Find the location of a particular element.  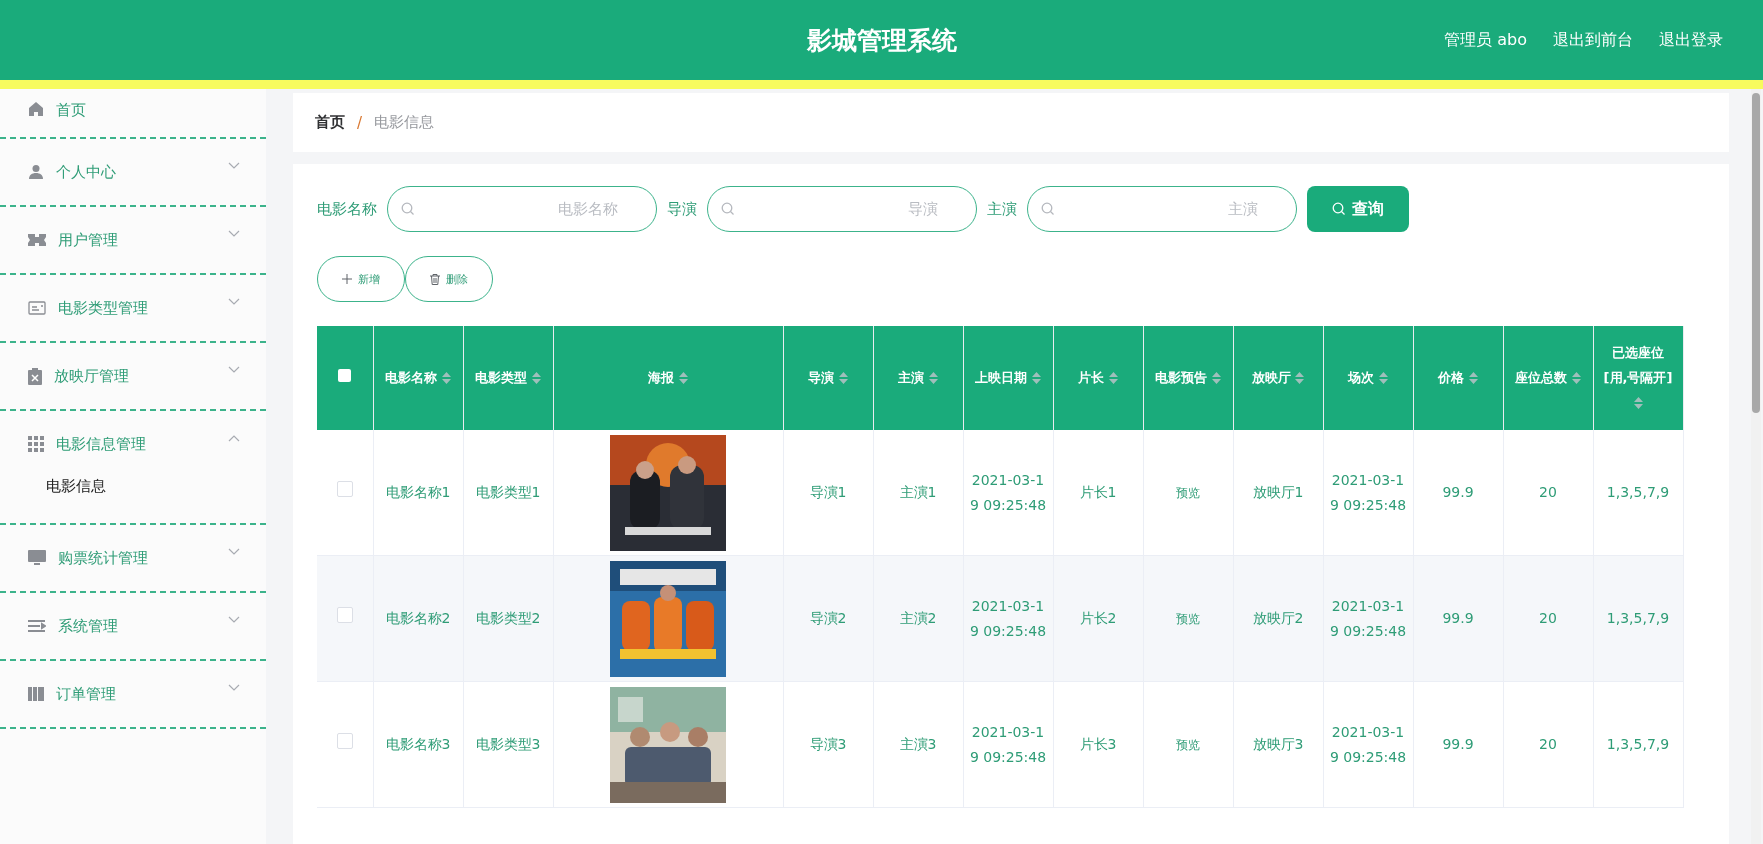

table-cell: 电影名称3 is located at coordinates (418, 744).